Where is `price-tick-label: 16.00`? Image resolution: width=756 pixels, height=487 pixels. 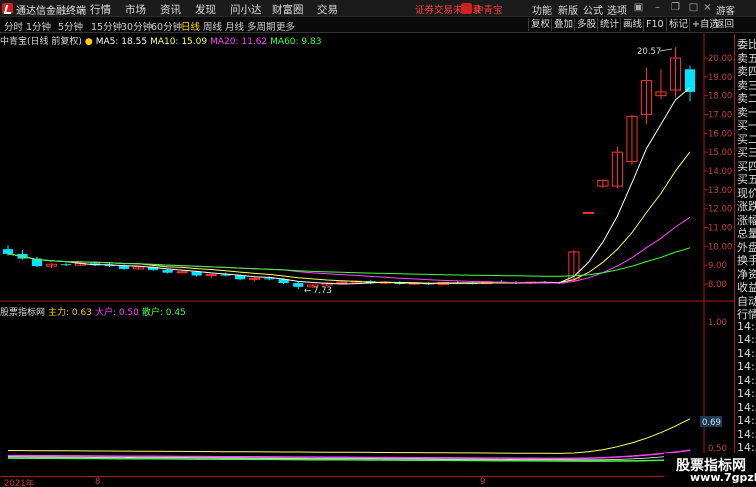 price-tick-label: 16.00 is located at coordinates (720, 134).